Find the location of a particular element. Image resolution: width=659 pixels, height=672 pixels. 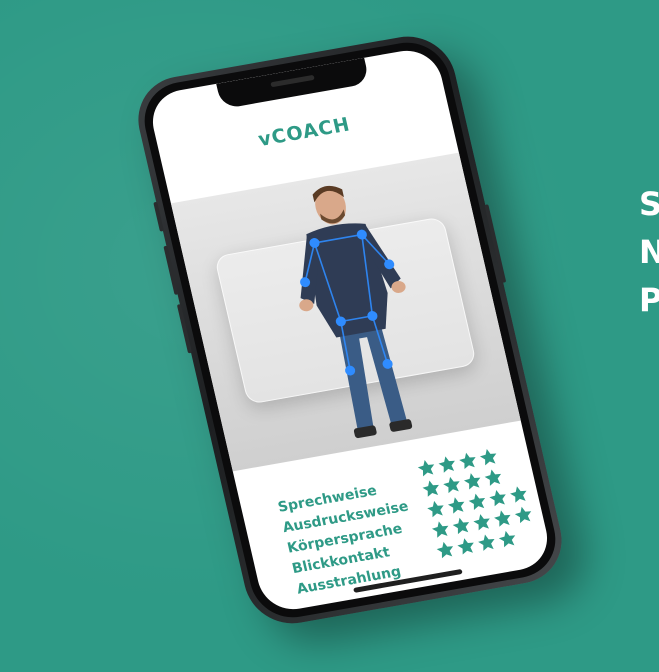

rating-stars is located at coordinates (477, 502).